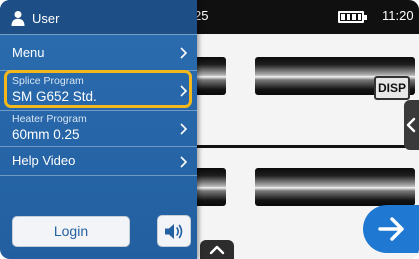 This screenshot has height=259, width=419. I want to click on arrow-right-icon, so click(391, 229).